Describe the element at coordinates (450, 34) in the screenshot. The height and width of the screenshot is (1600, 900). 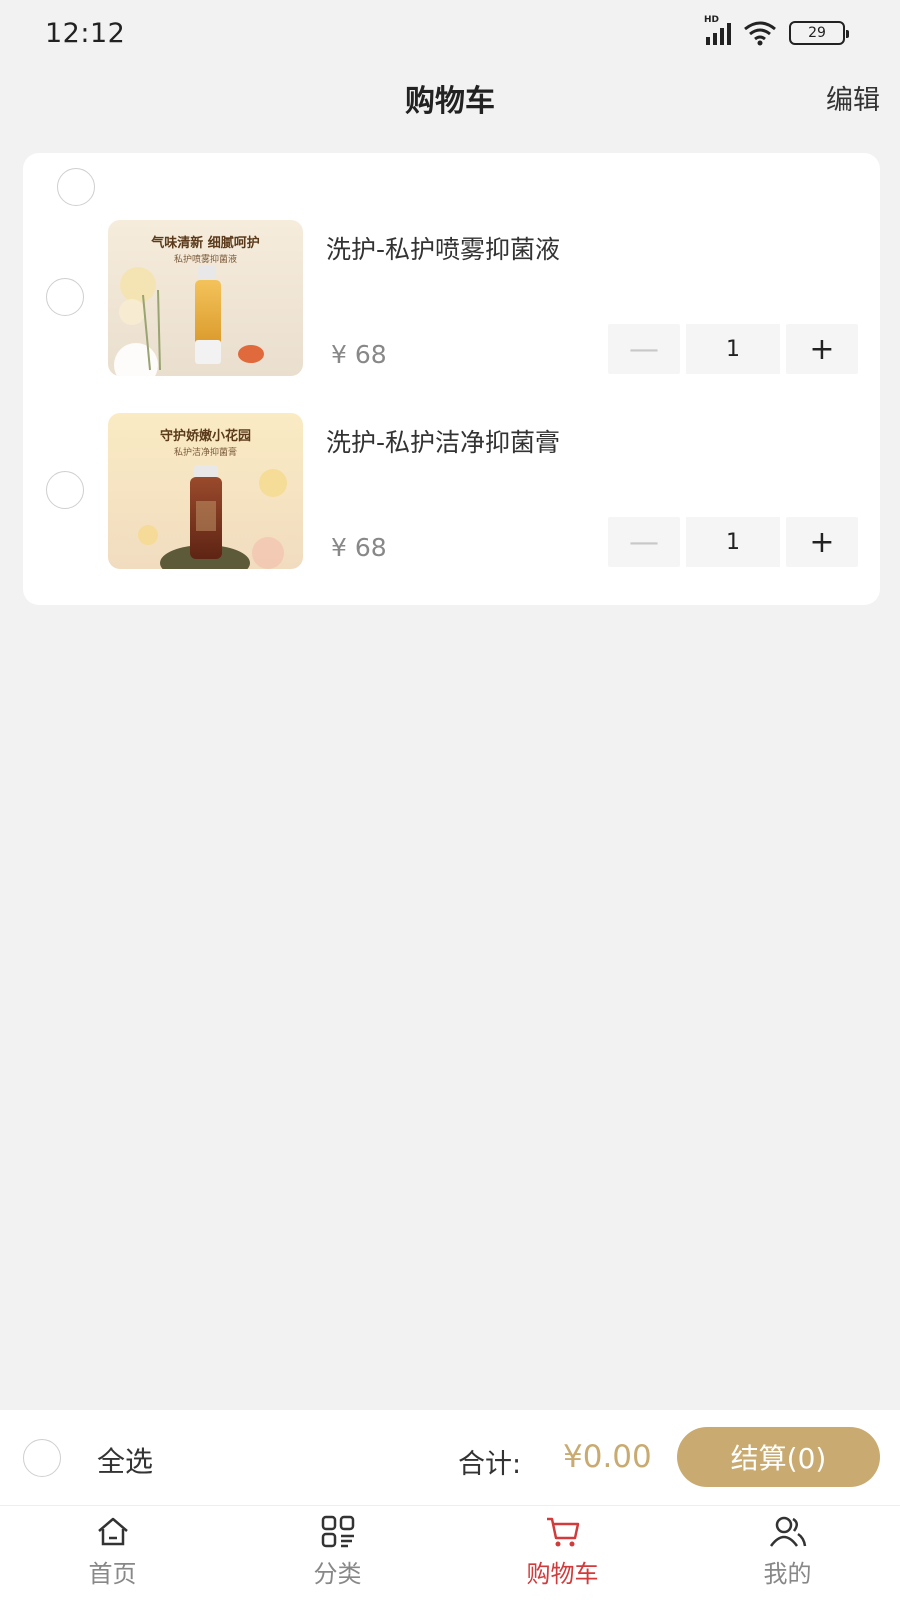
I see `status-bar: 12:12 HD 29` at that location.